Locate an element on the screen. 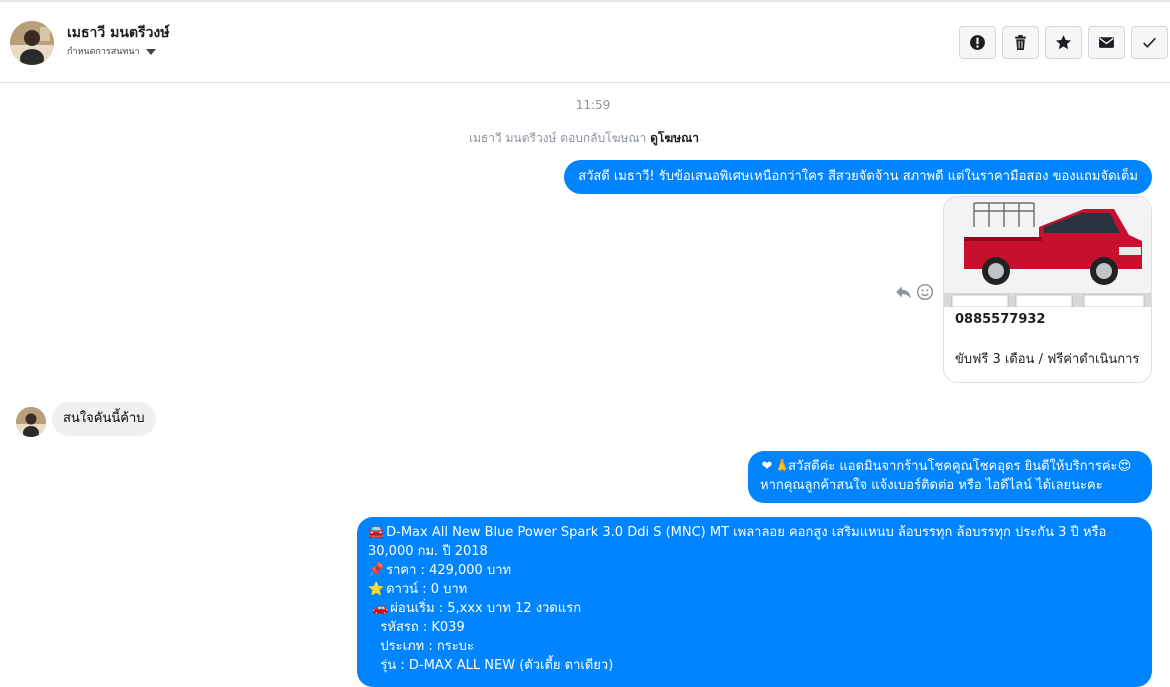 This screenshot has height=687, width=1170. ad-reply-note: เมธาวี มนตรีวงษ์ ตอบกลับโฆษณา ดูโฆษณา is located at coordinates (584, 138).